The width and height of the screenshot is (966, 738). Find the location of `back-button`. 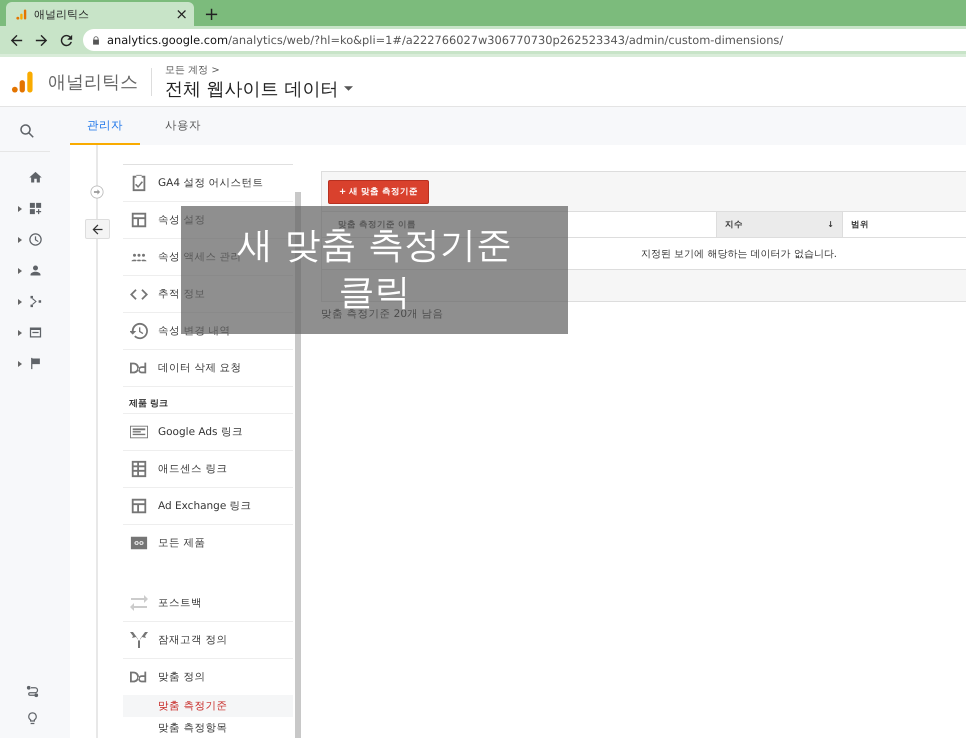

back-button is located at coordinates (97, 229).